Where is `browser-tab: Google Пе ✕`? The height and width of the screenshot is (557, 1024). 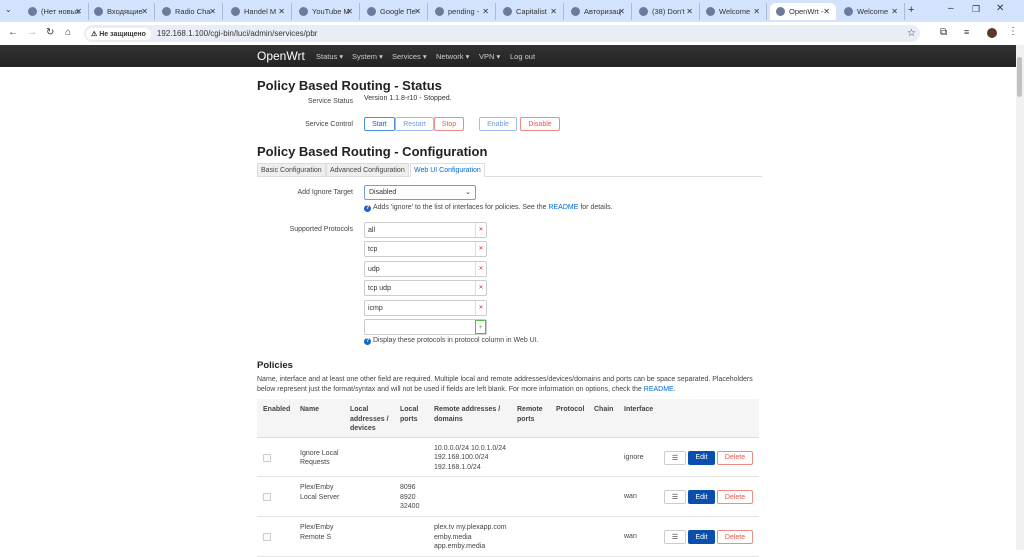 browser-tab: Google Пе ✕ is located at coordinates (394, 11).